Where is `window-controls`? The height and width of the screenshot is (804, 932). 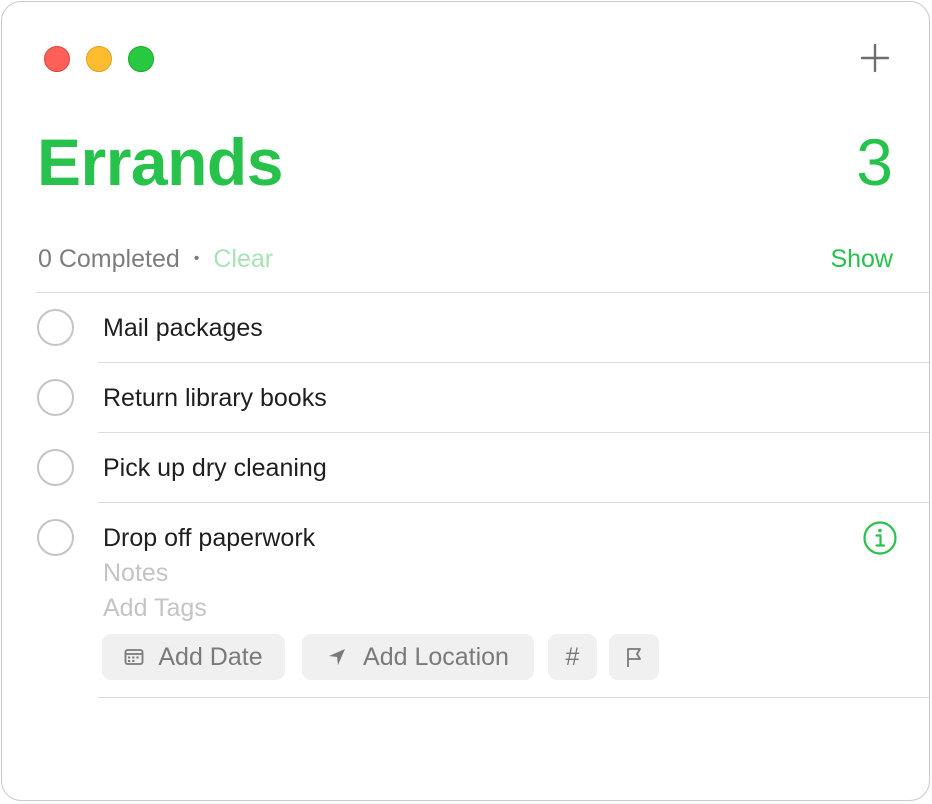 window-controls is located at coordinates (99, 59).